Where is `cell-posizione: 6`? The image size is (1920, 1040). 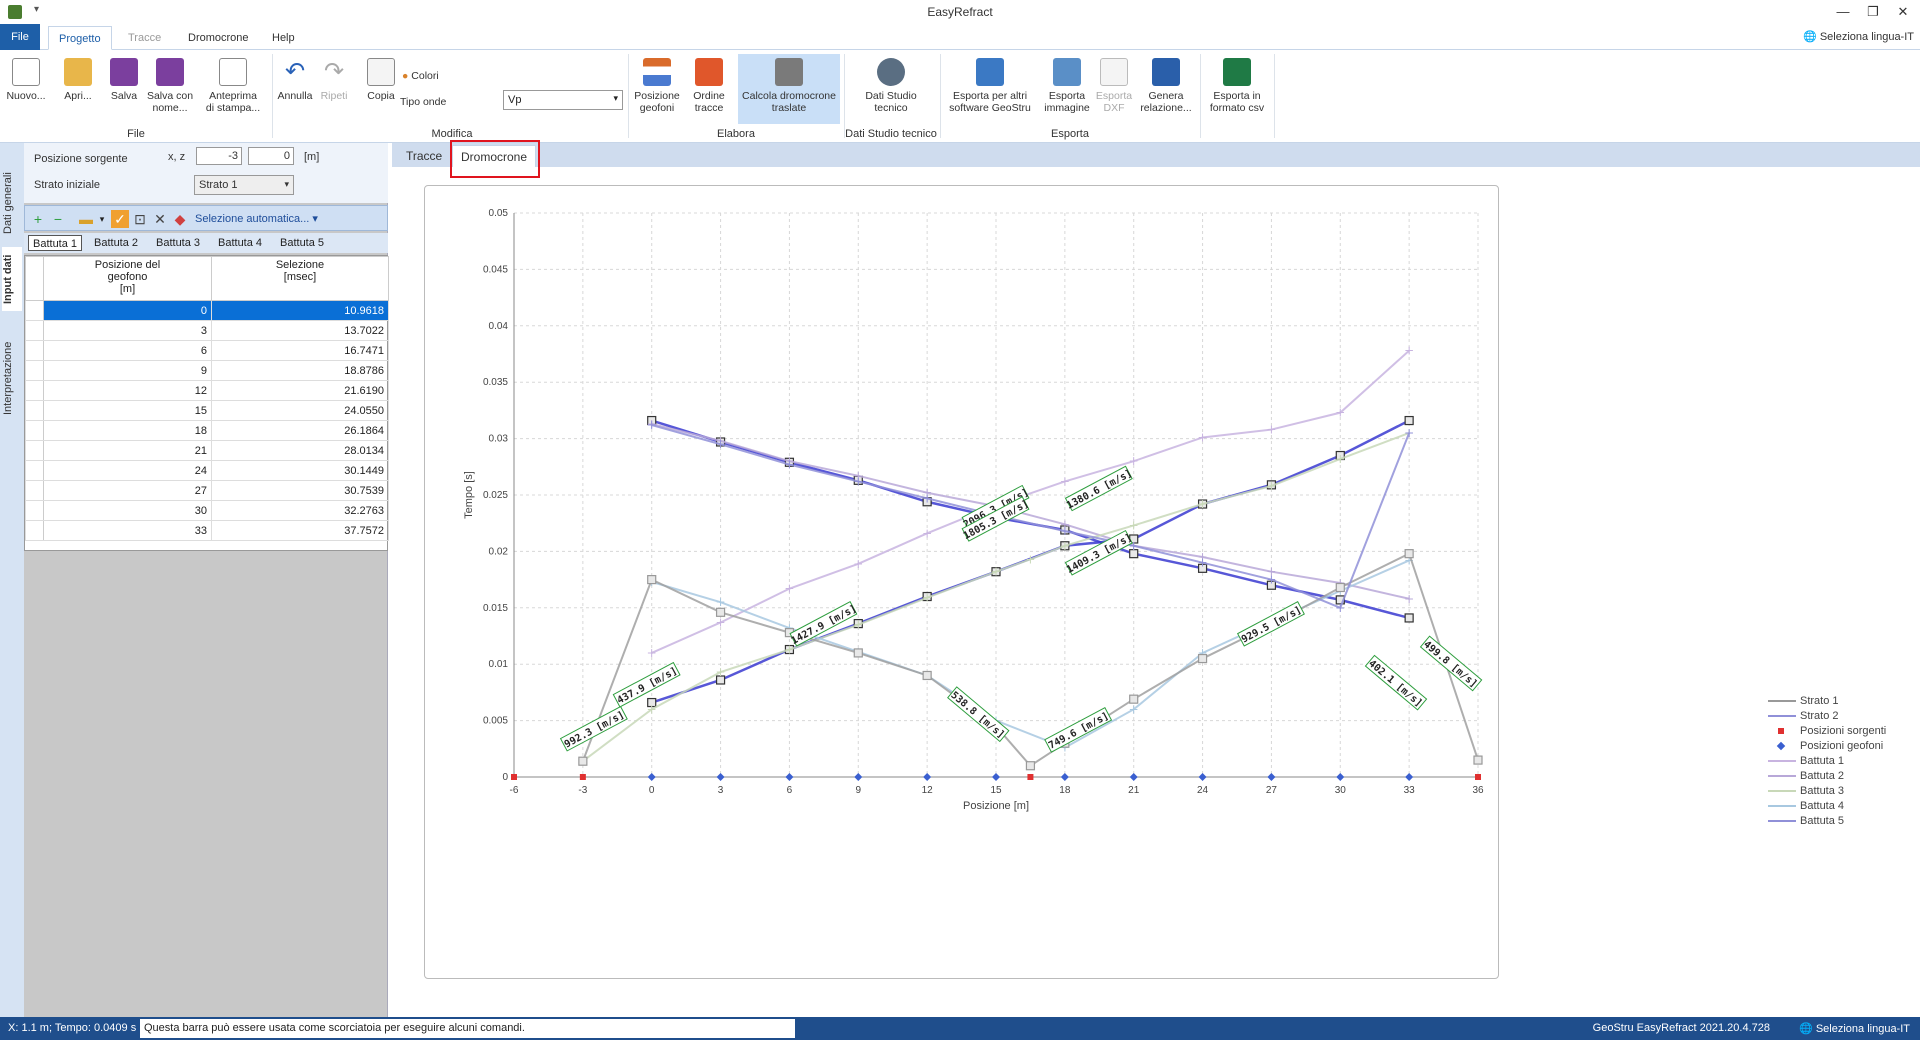 cell-posizione: 6 is located at coordinates (127, 350).